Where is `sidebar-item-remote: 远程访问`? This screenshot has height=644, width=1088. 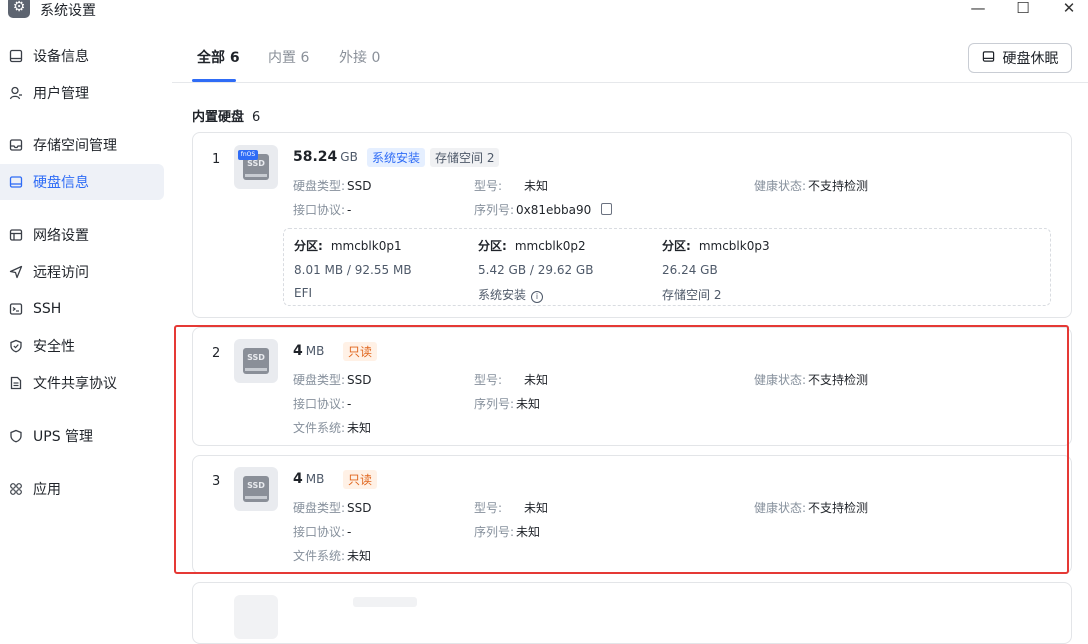 sidebar-item-remote: 远程访问 is located at coordinates (82, 272).